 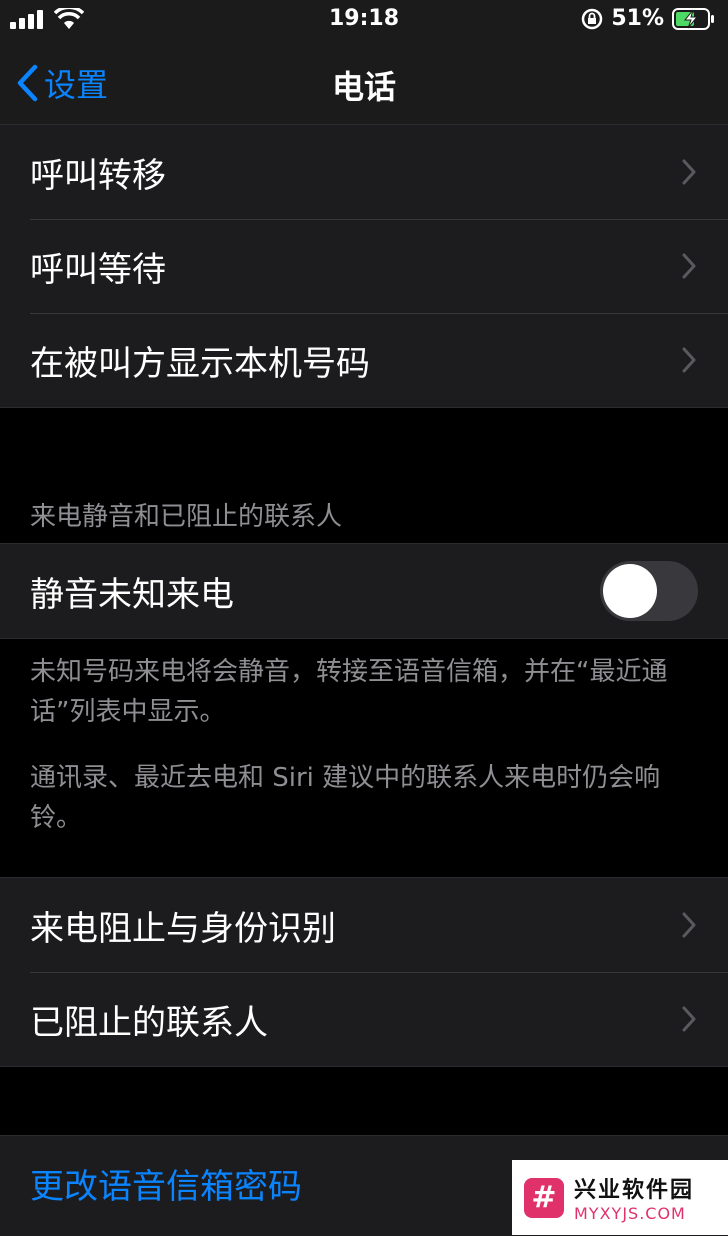 What do you see at coordinates (345, 798) in the screenshot?
I see `section-footer: 通讯录、最近去电和 Siri 建议中的联系人来电时仍会响铃。` at bounding box center [345, 798].